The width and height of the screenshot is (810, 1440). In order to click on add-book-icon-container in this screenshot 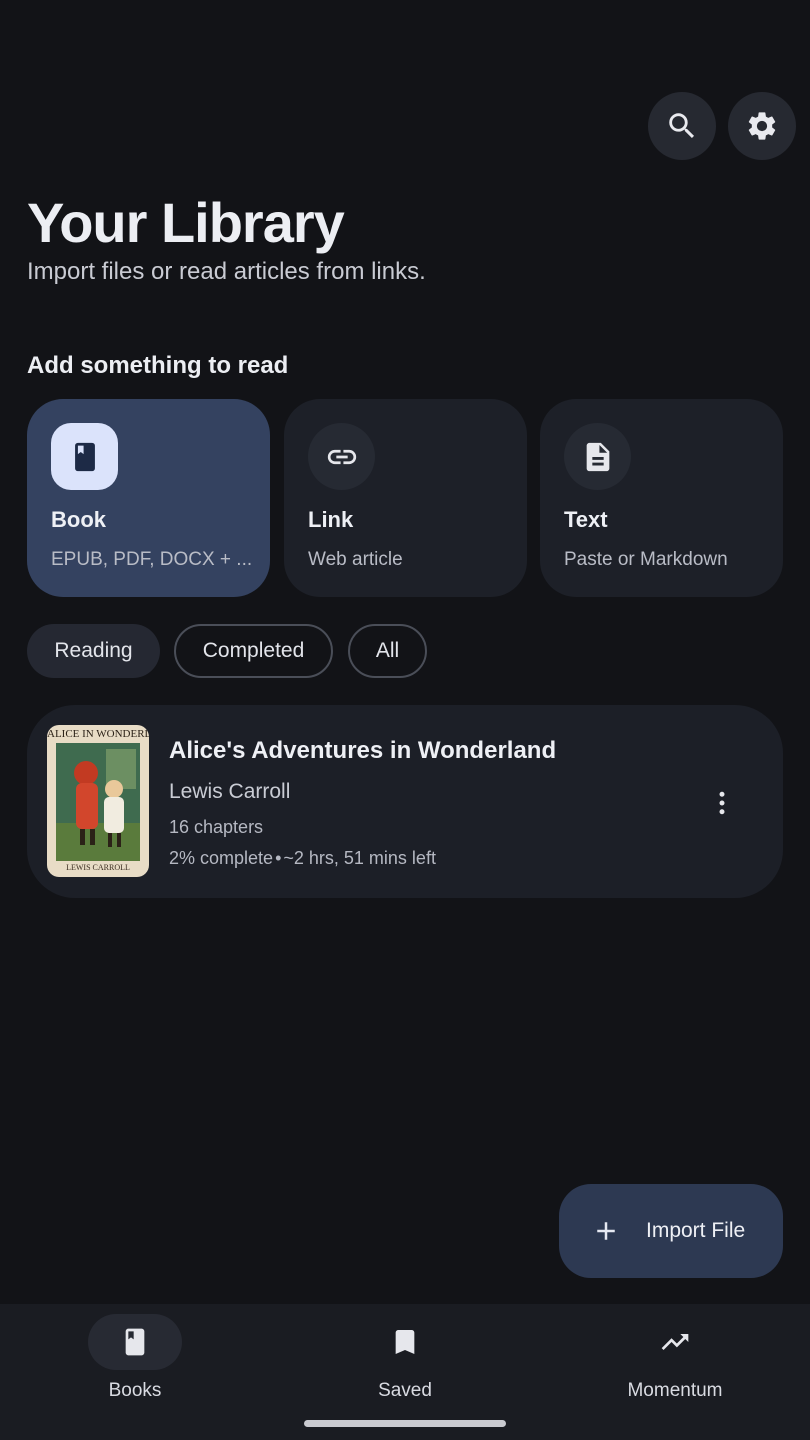, I will do `click(84, 456)`.